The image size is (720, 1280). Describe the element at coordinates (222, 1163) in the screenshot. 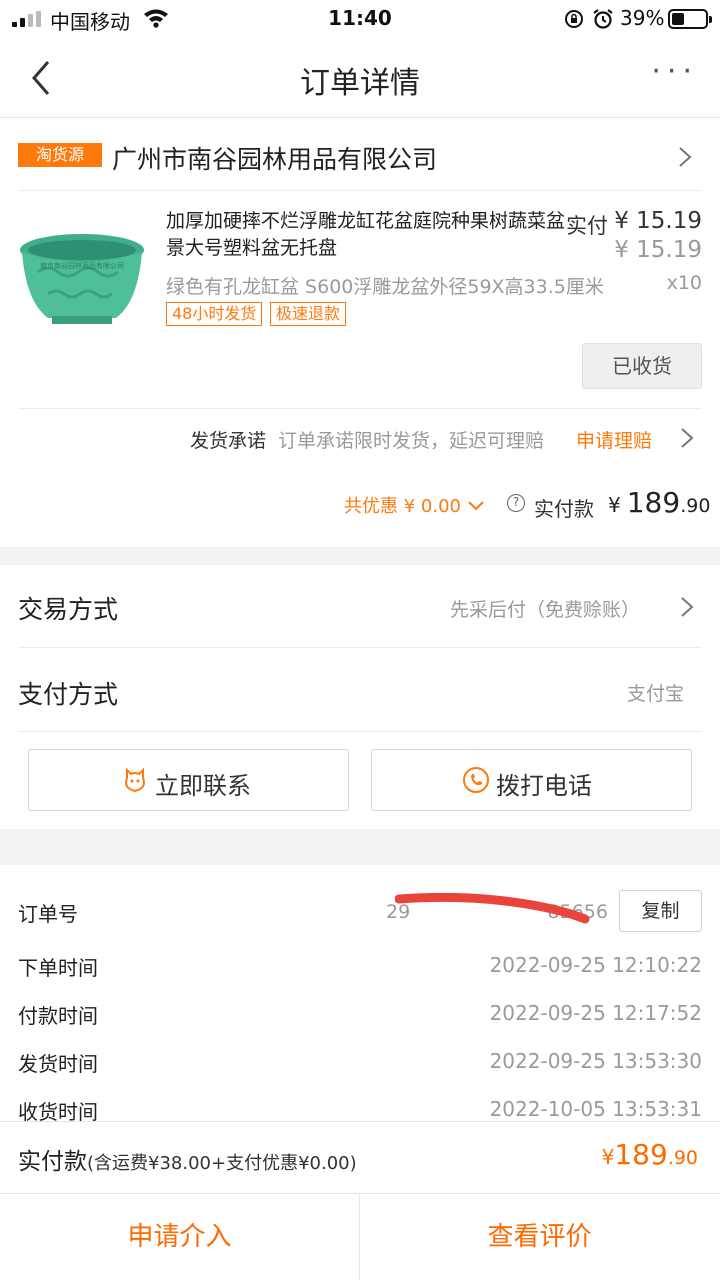

I see `summary-breakdown: (含运费¥38.00+支付优惠¥0.00)` at that location.